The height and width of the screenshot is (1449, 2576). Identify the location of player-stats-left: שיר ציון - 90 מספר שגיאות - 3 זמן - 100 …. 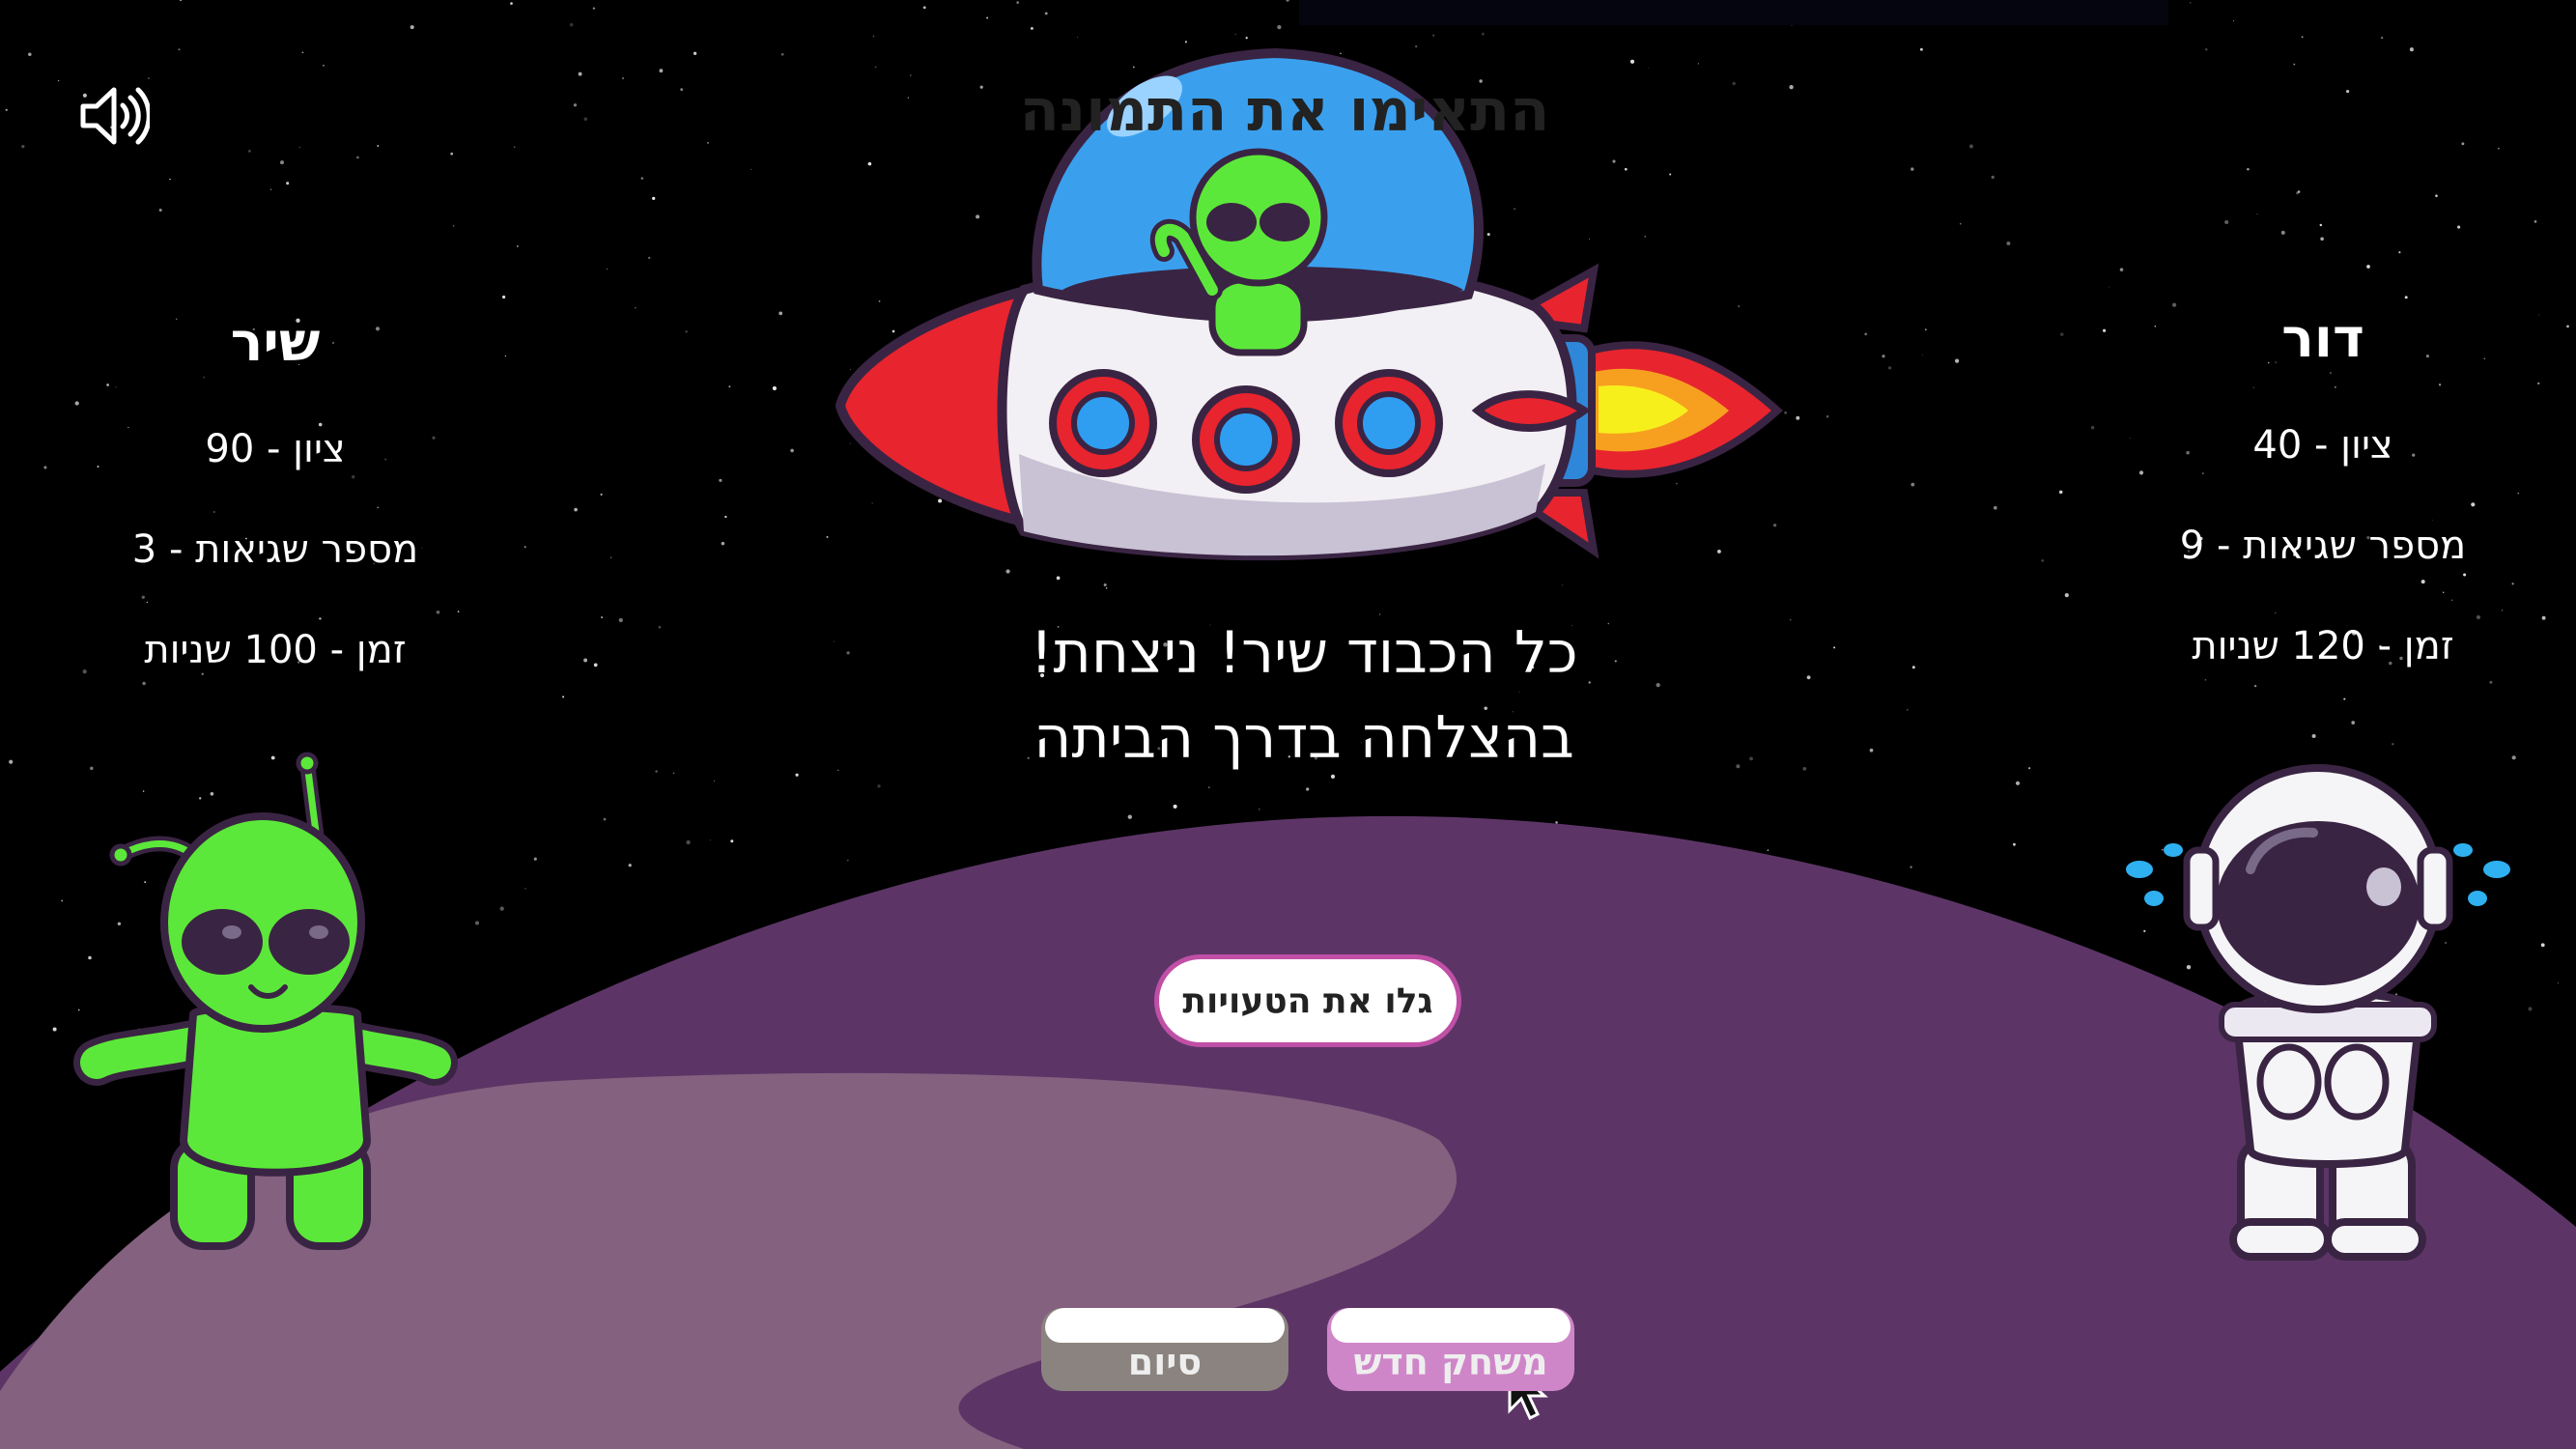
(275, 519).